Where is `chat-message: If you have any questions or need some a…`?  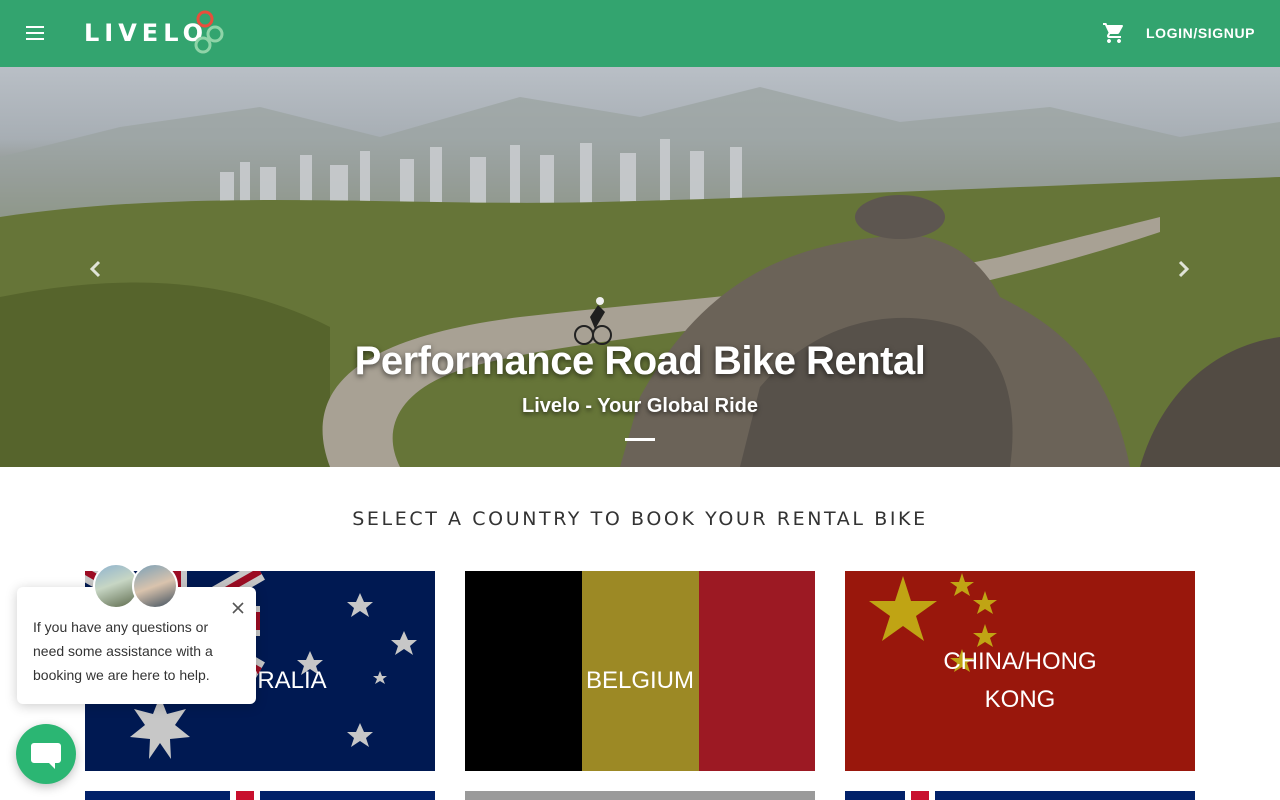
chat-message: If you have any questions or need some a… is located at coordinates (123, 651).